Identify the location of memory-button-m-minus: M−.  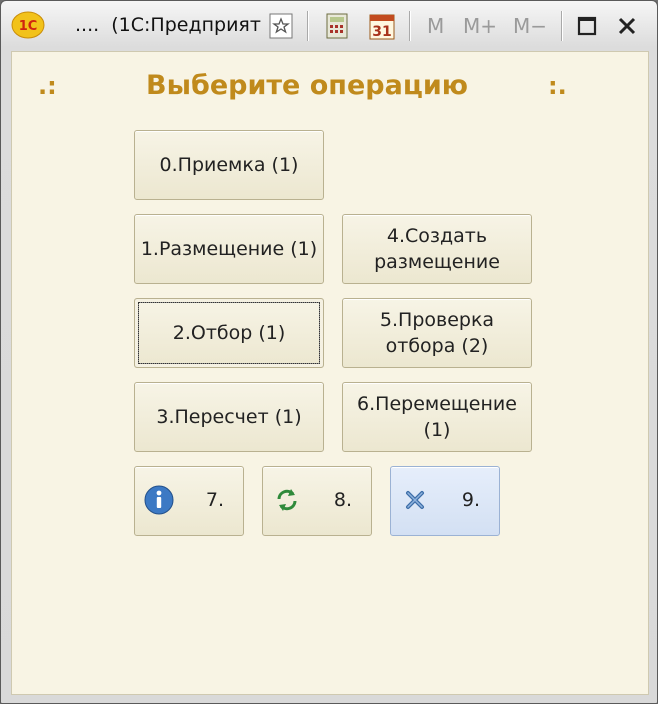
(530, 26).